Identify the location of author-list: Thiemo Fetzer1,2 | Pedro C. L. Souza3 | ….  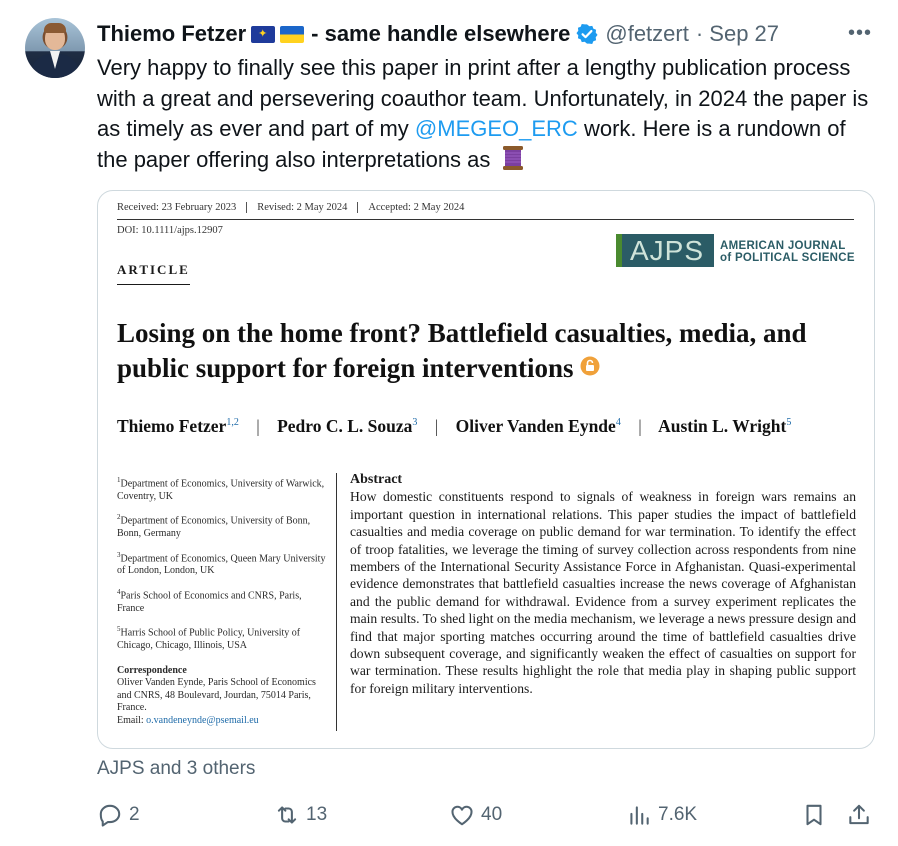
(454, 426).